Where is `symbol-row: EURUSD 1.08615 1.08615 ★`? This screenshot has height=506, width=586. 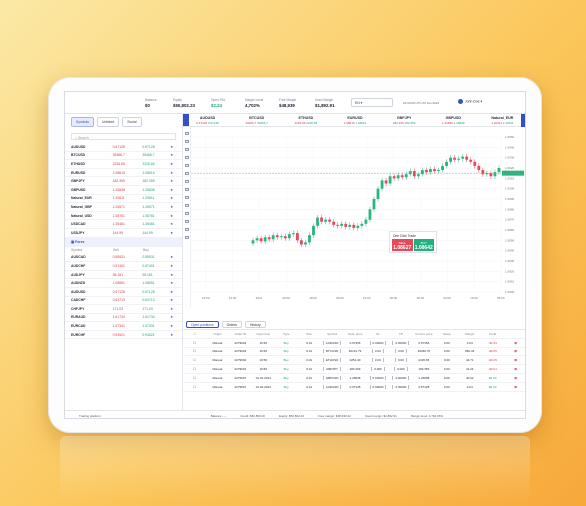
symbol-row: EURUSD 1.08615 1.08615 ★ is located at coordinates (123, 173).